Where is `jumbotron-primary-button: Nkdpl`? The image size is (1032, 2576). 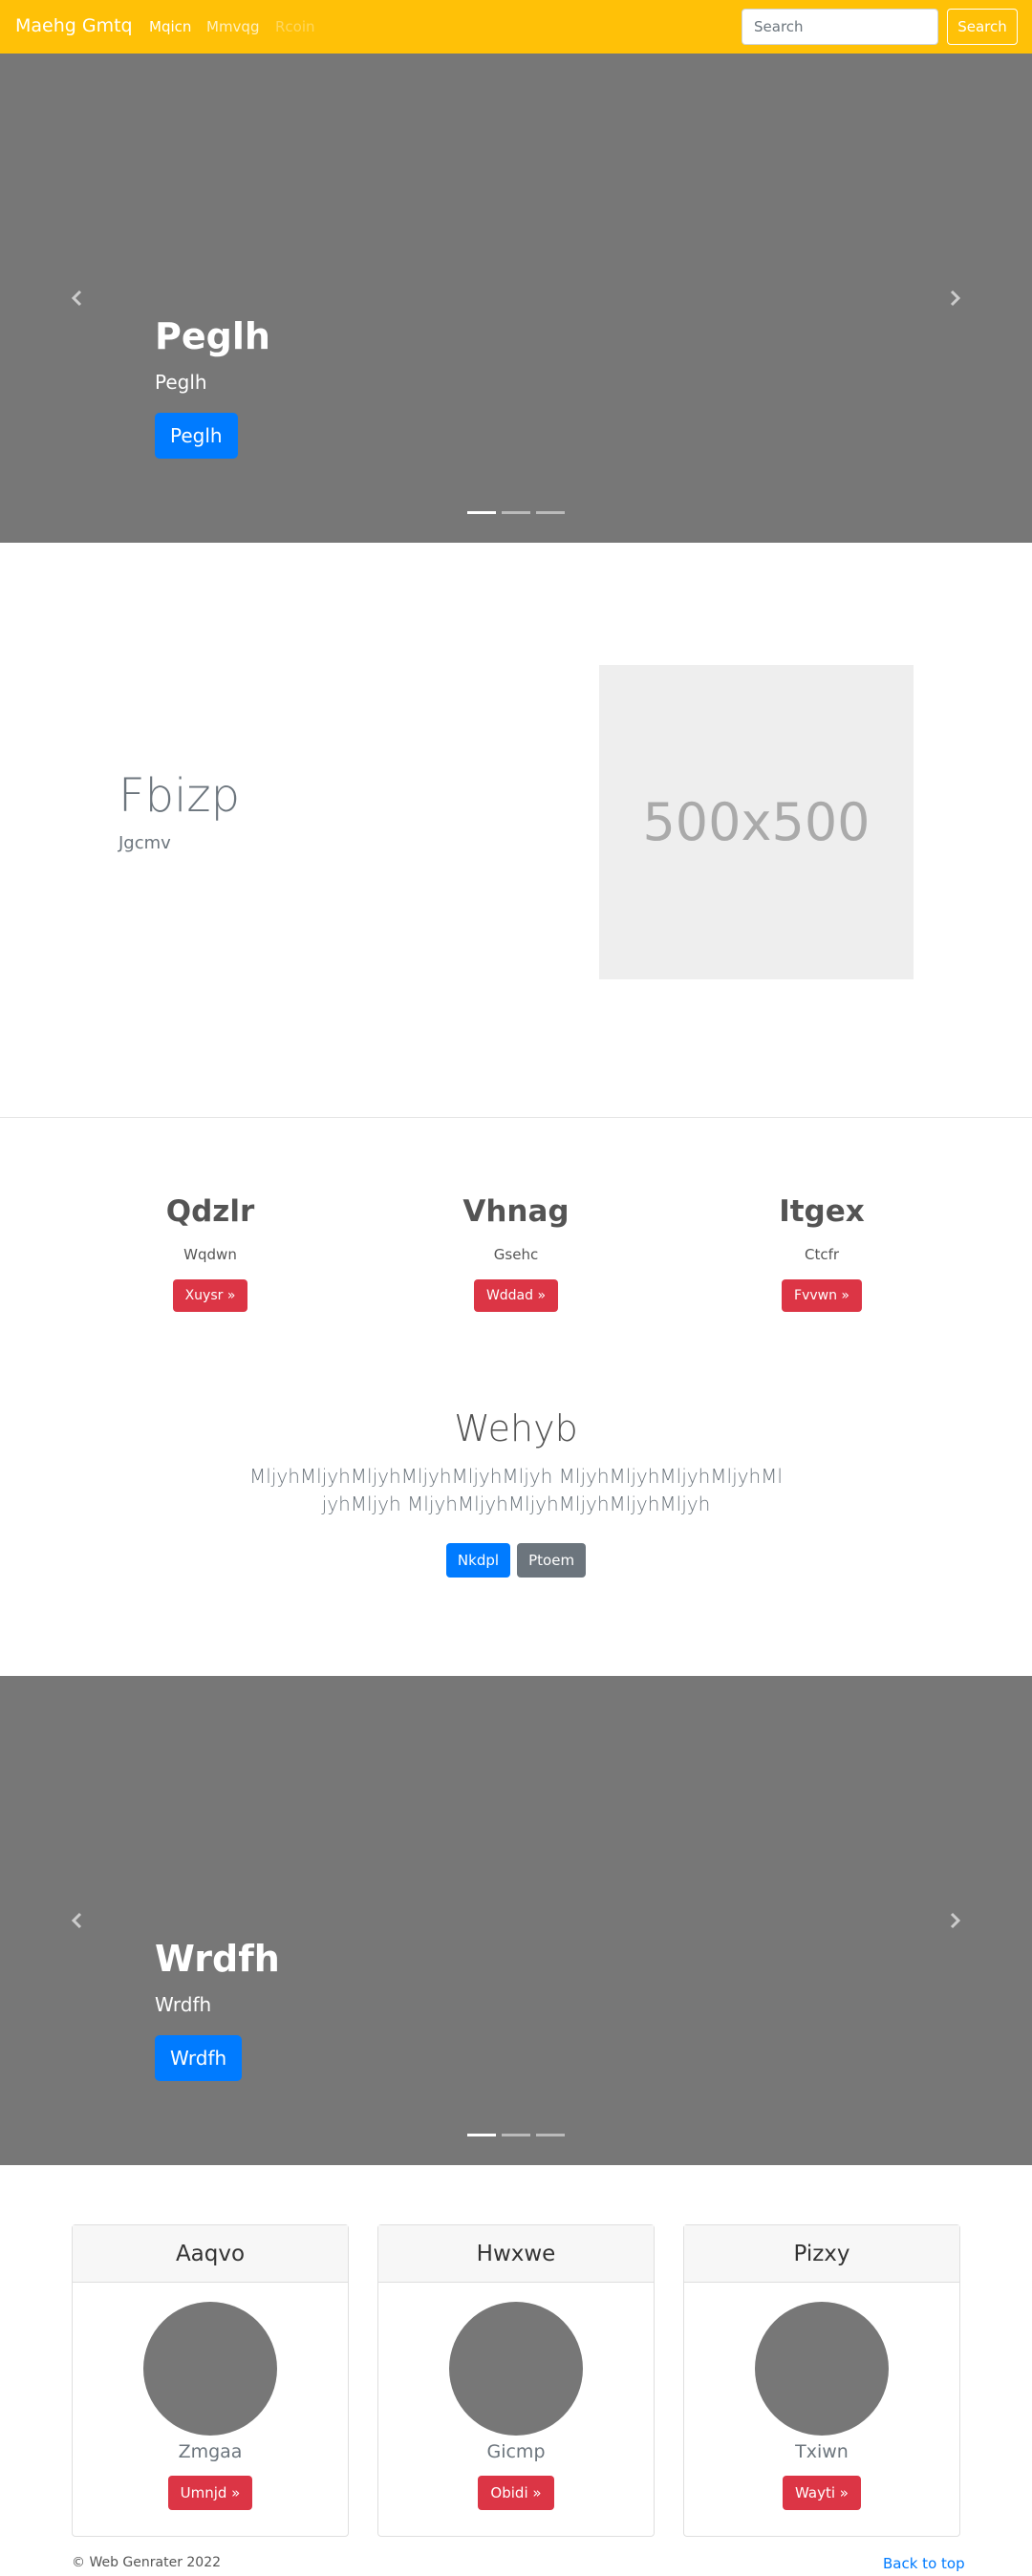
jumbotron-primary-button: Nkdpl is located at coordinates (478, 1560).